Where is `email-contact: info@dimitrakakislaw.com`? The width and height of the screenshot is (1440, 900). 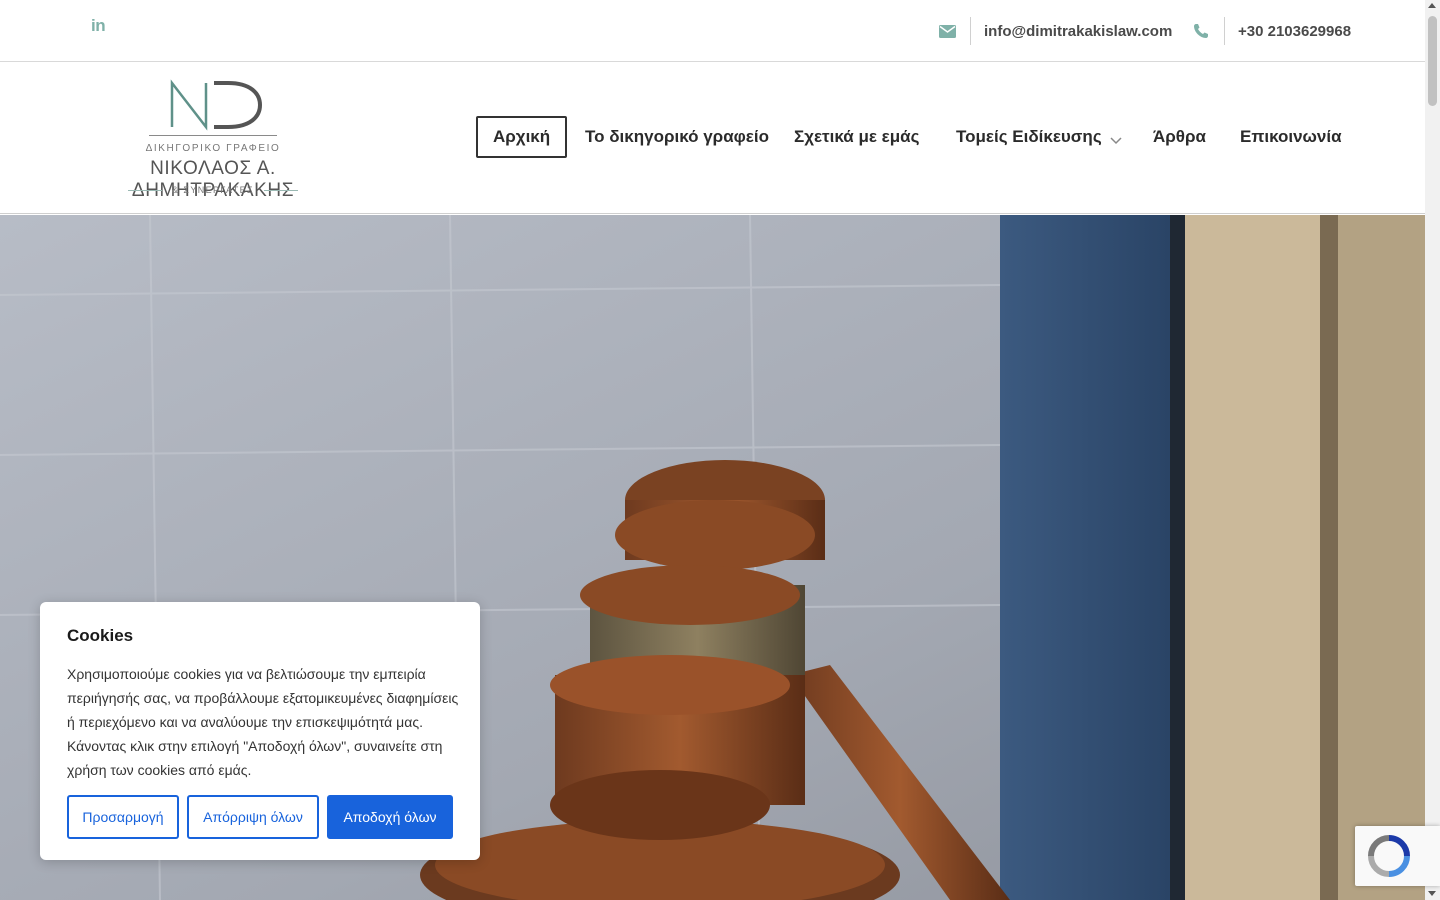
email-contact: info@dimitrakakislaw.com is located at coordinates (1055, 31).